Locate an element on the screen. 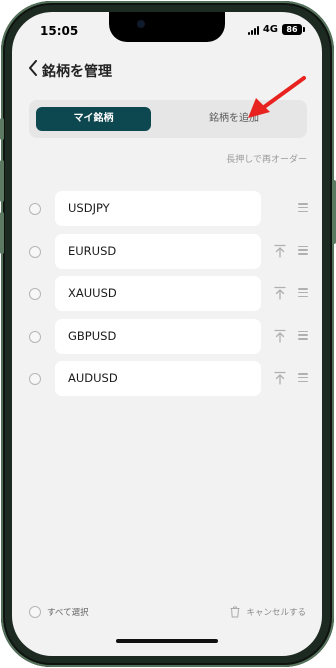  network-type: 4G is located at coordinates (270, 29).